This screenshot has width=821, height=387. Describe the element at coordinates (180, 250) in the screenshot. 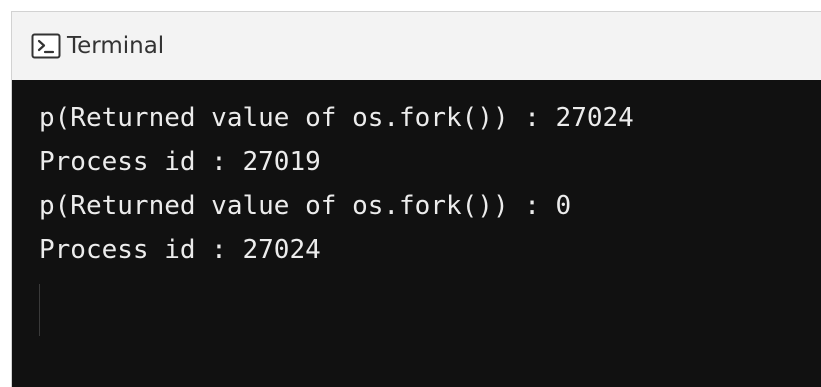

I see `output-line: Process id : 27024` at that location.